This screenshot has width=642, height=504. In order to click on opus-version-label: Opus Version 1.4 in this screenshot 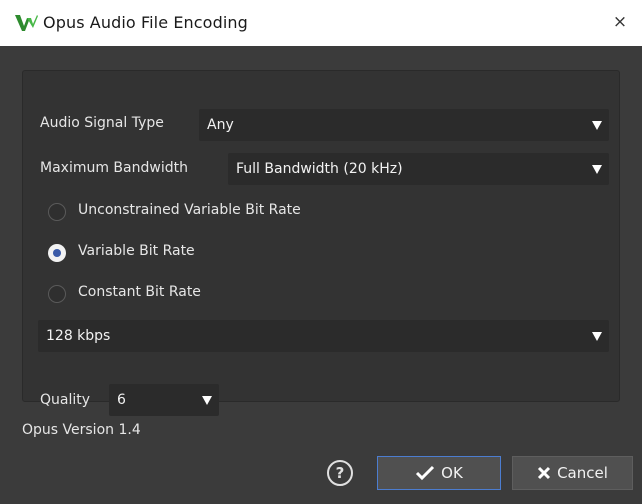, I will do `click(81, 430)`.